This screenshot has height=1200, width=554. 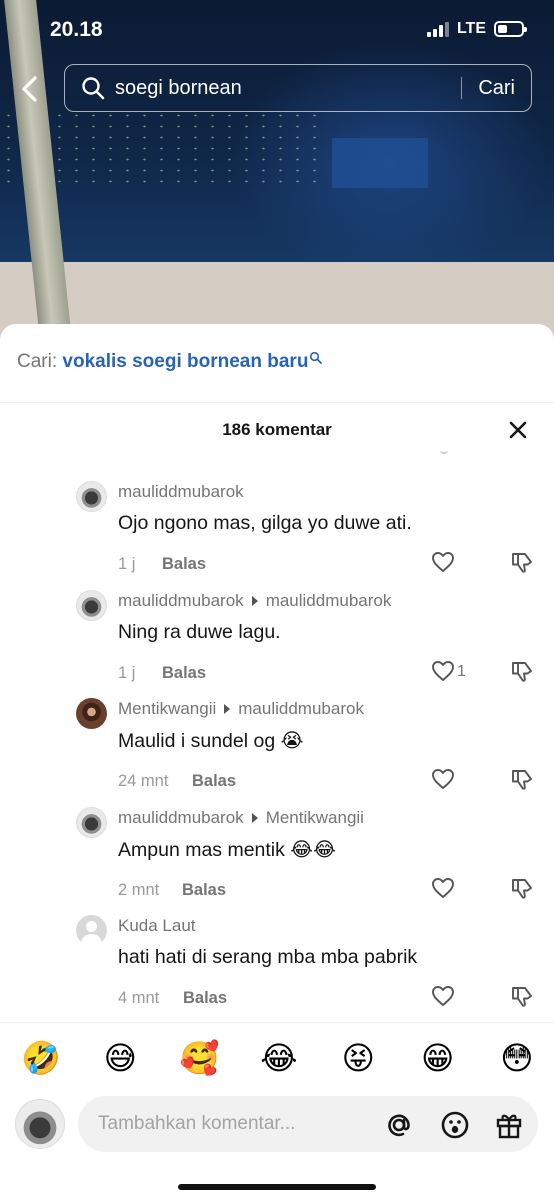 I want to click on signal-icon, so click(x=437, y=29).